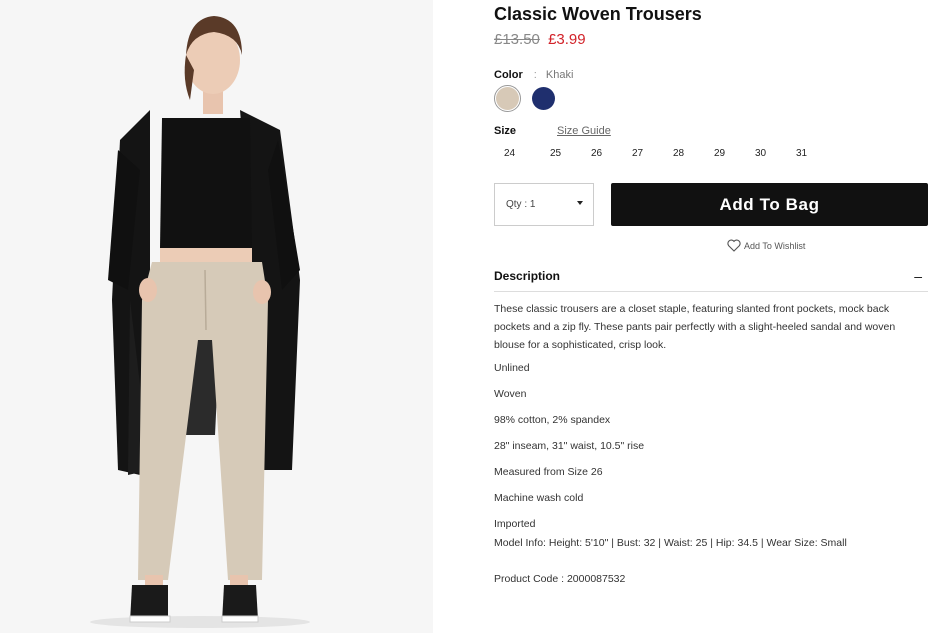 The height and width of the screenshot is (633, 932). What do you see at coordinates (539, 498) in the screenshot?
I see `feature-item: Machine wash cold` at bounding box center [539, 498].